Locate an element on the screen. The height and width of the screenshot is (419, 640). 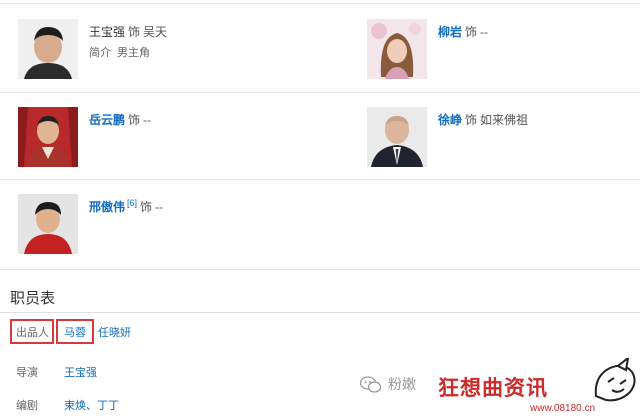
crew-members: 王宝强 is located at coordinates (80, 372).